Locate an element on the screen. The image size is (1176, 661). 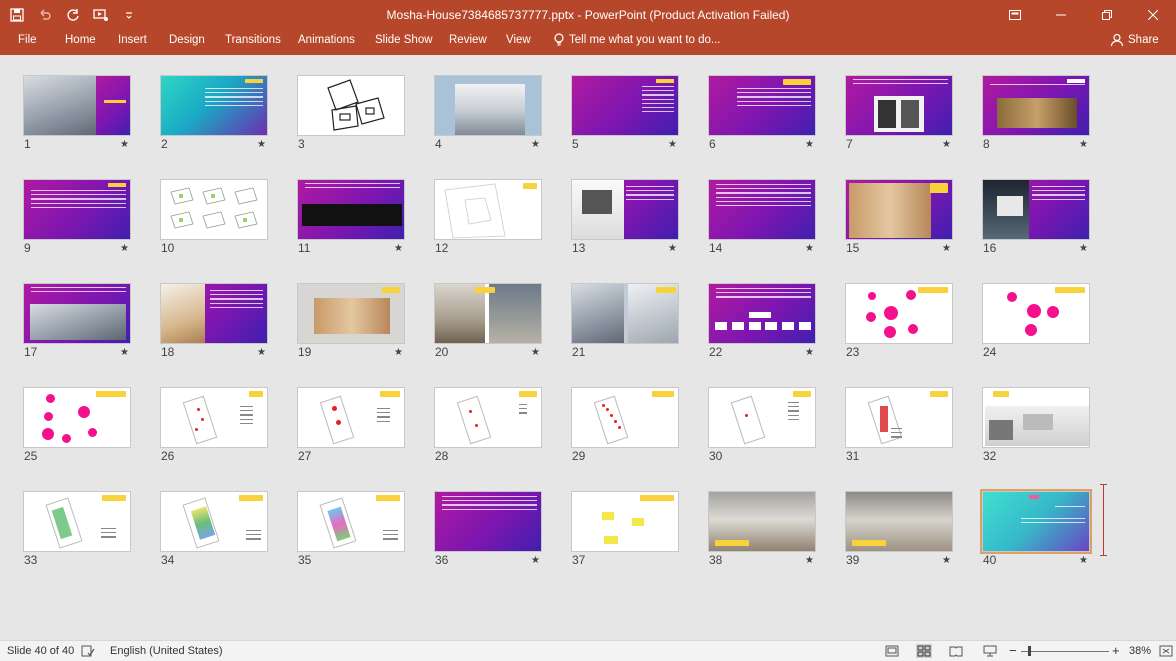
slide-number: 3 is located at coordinates (301, 144).